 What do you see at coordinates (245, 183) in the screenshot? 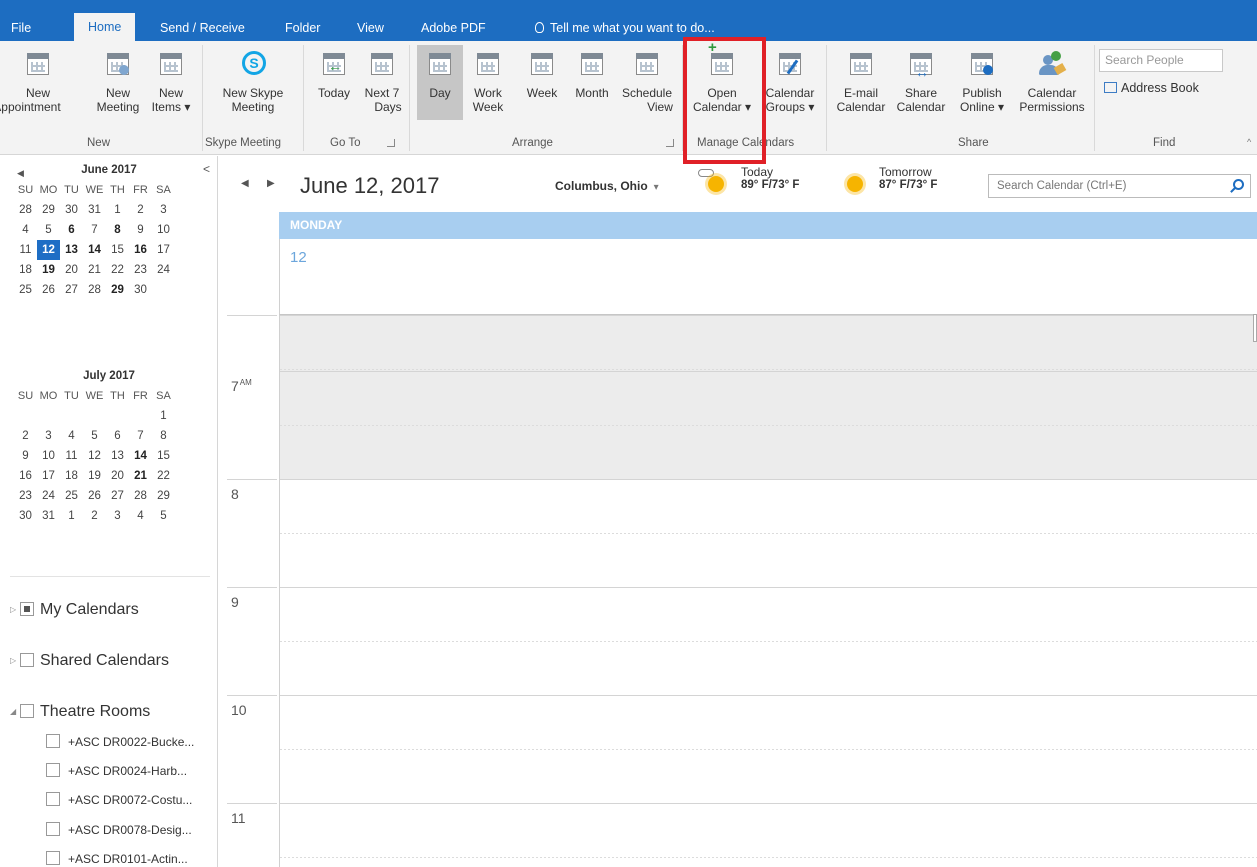
I see `previous-day-icon: ◀` at bounding box center [245, 183].